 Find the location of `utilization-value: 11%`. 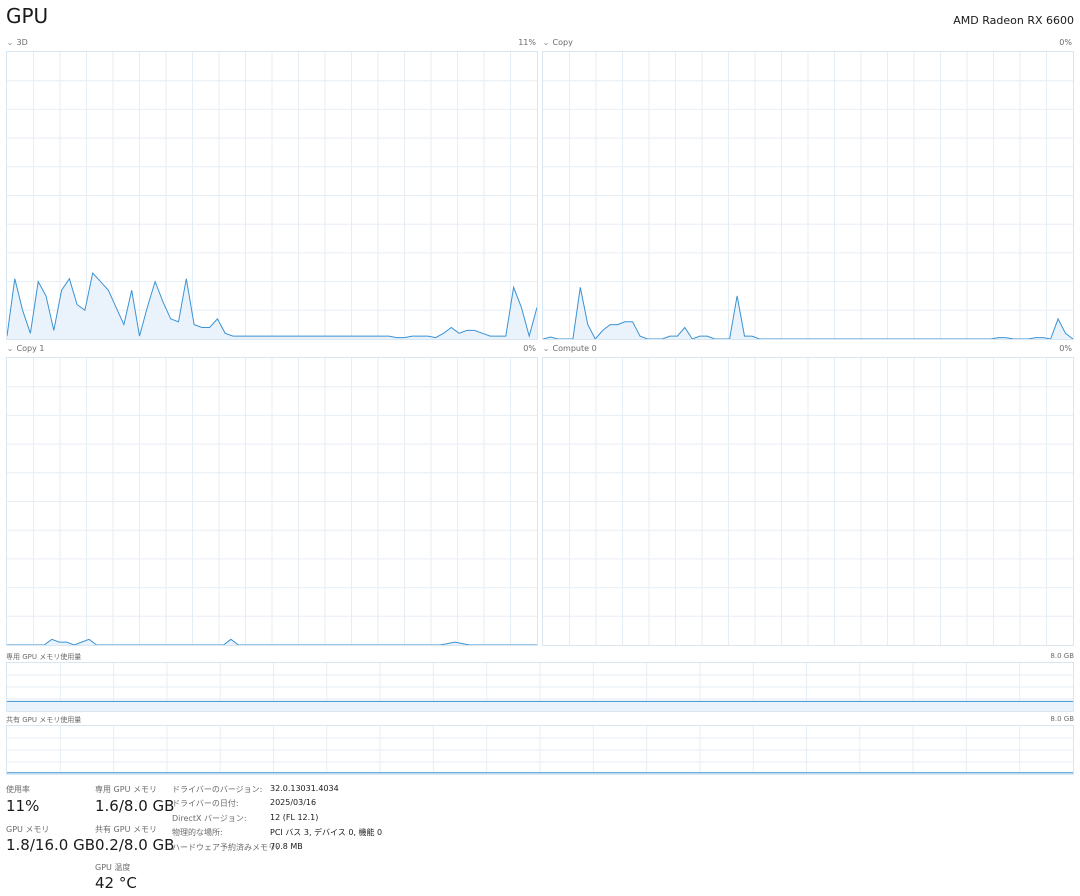

utilization-value: 11% is located at coordinates (23, 806).